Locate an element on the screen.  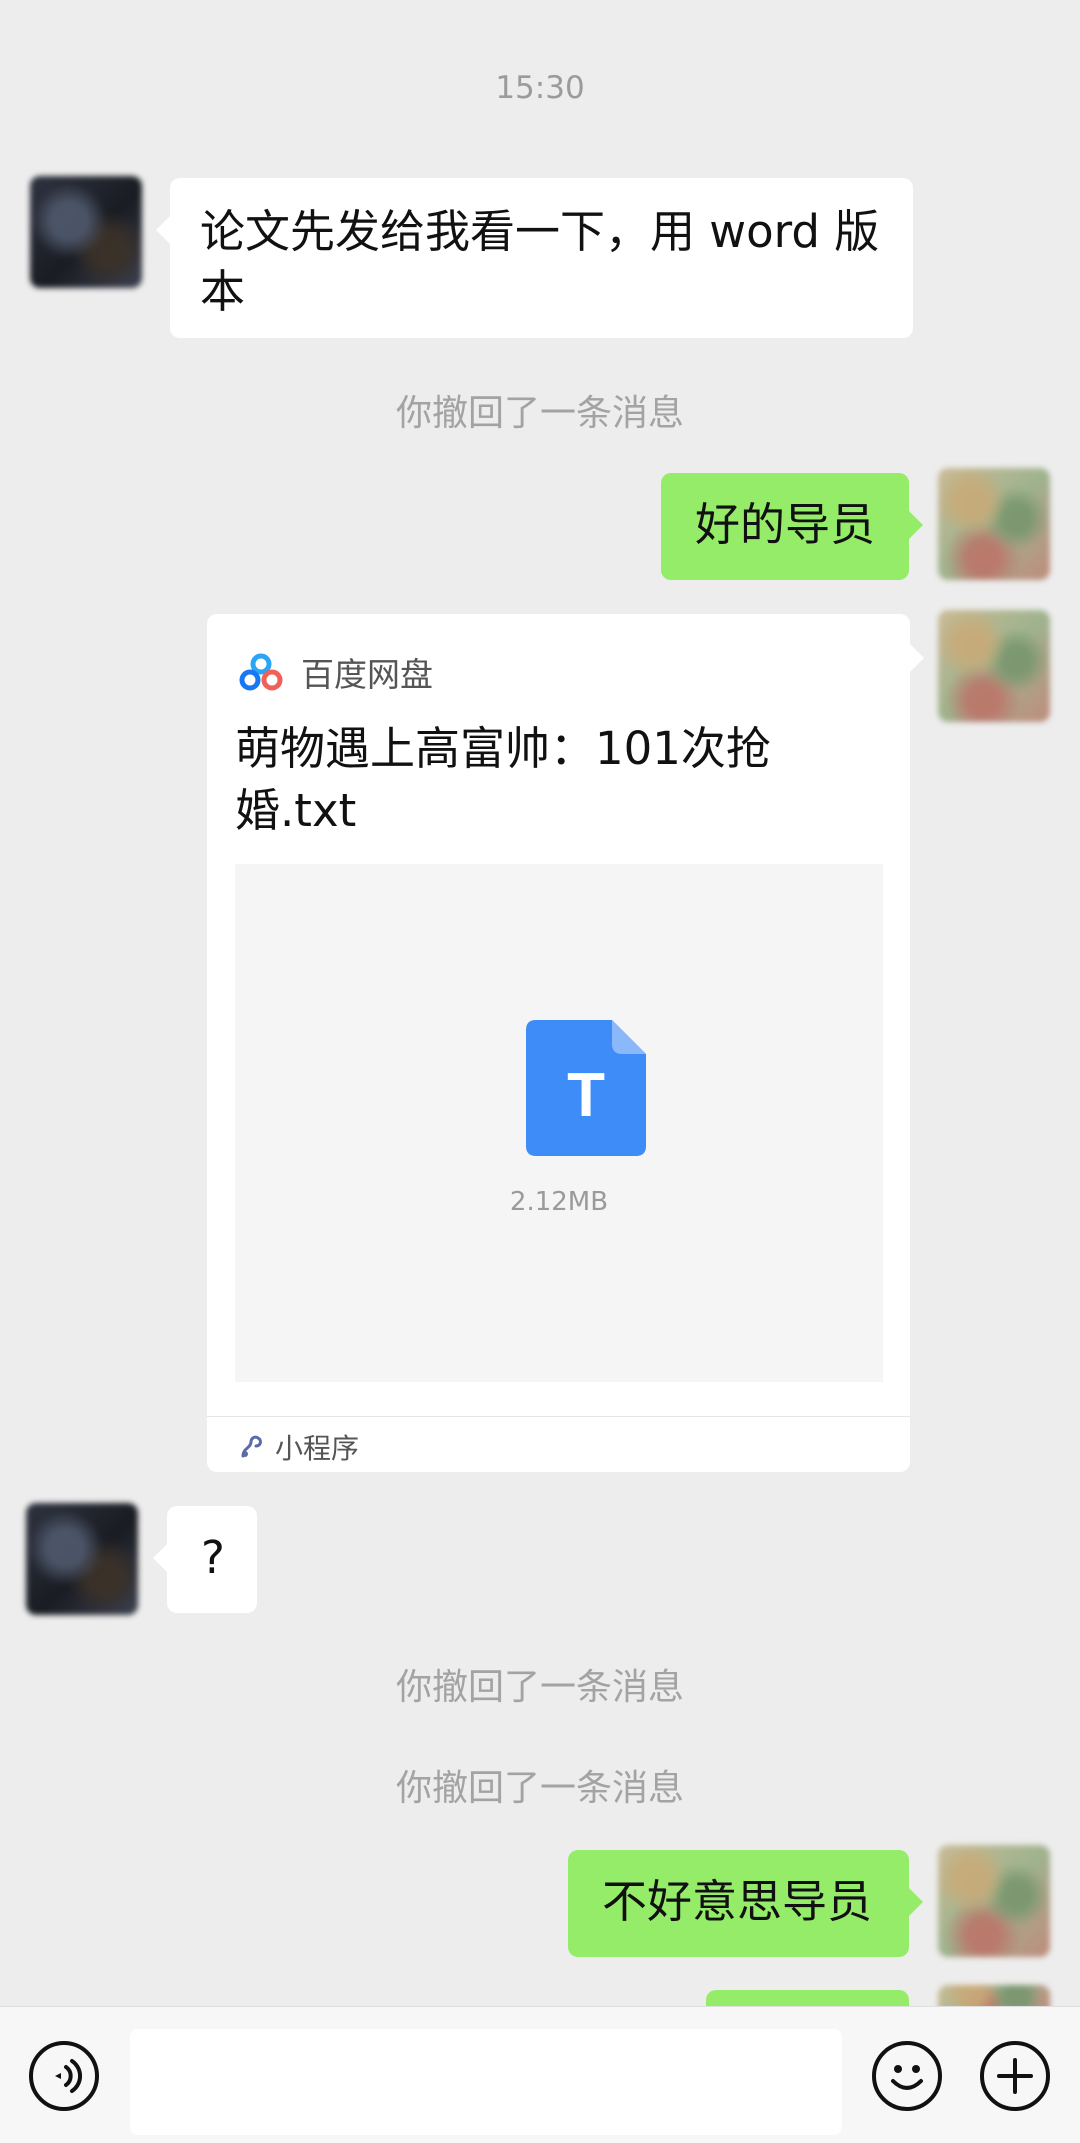
card-footer: 小程序 is located at coordinates (299, 1447).